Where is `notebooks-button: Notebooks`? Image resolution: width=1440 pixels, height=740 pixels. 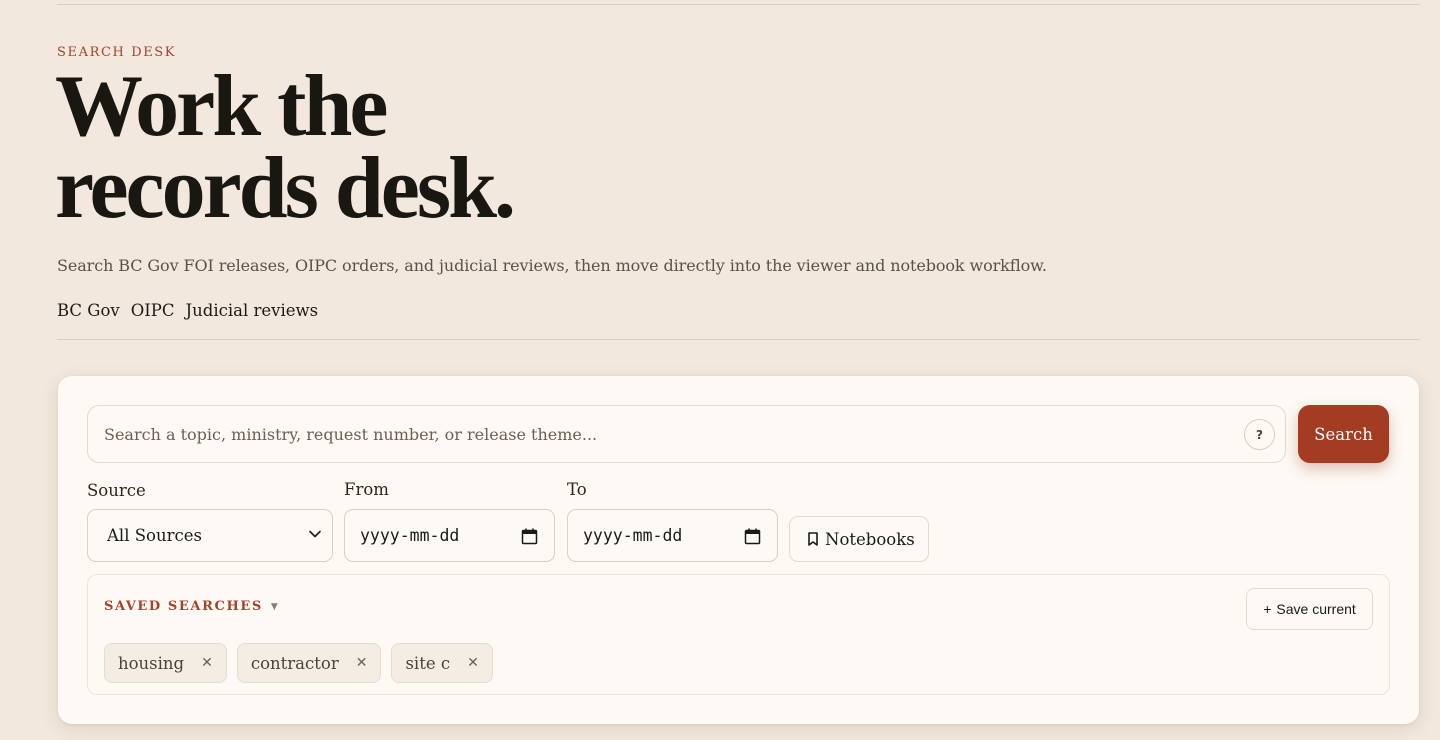 notebooks-button: Notebooks is located at coordinates (859, 539).